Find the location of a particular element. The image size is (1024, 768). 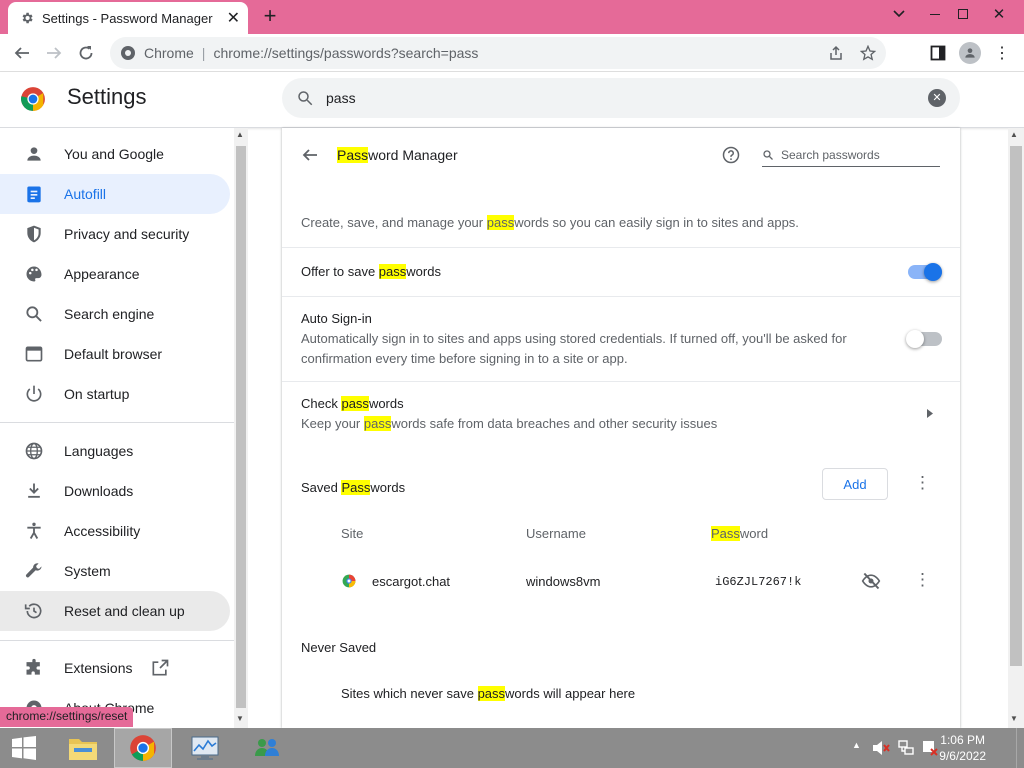

column-header-username: Username is located at coordinates (556, 533).